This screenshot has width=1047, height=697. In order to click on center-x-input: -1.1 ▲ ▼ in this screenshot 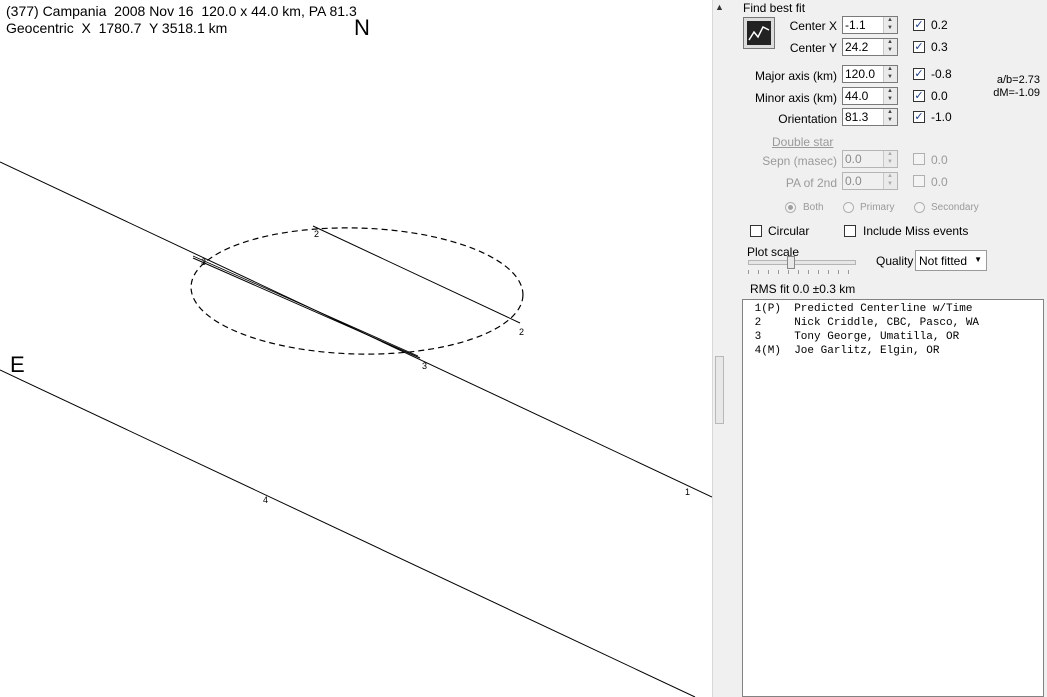, I will do `click(870, 25)`.